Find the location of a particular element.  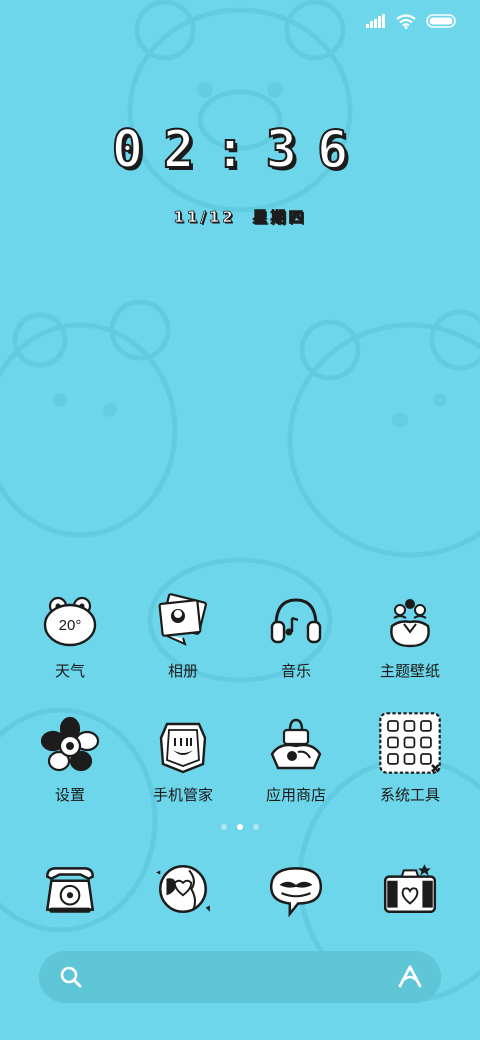

headphones-icon is located at coordinates (296, 621).